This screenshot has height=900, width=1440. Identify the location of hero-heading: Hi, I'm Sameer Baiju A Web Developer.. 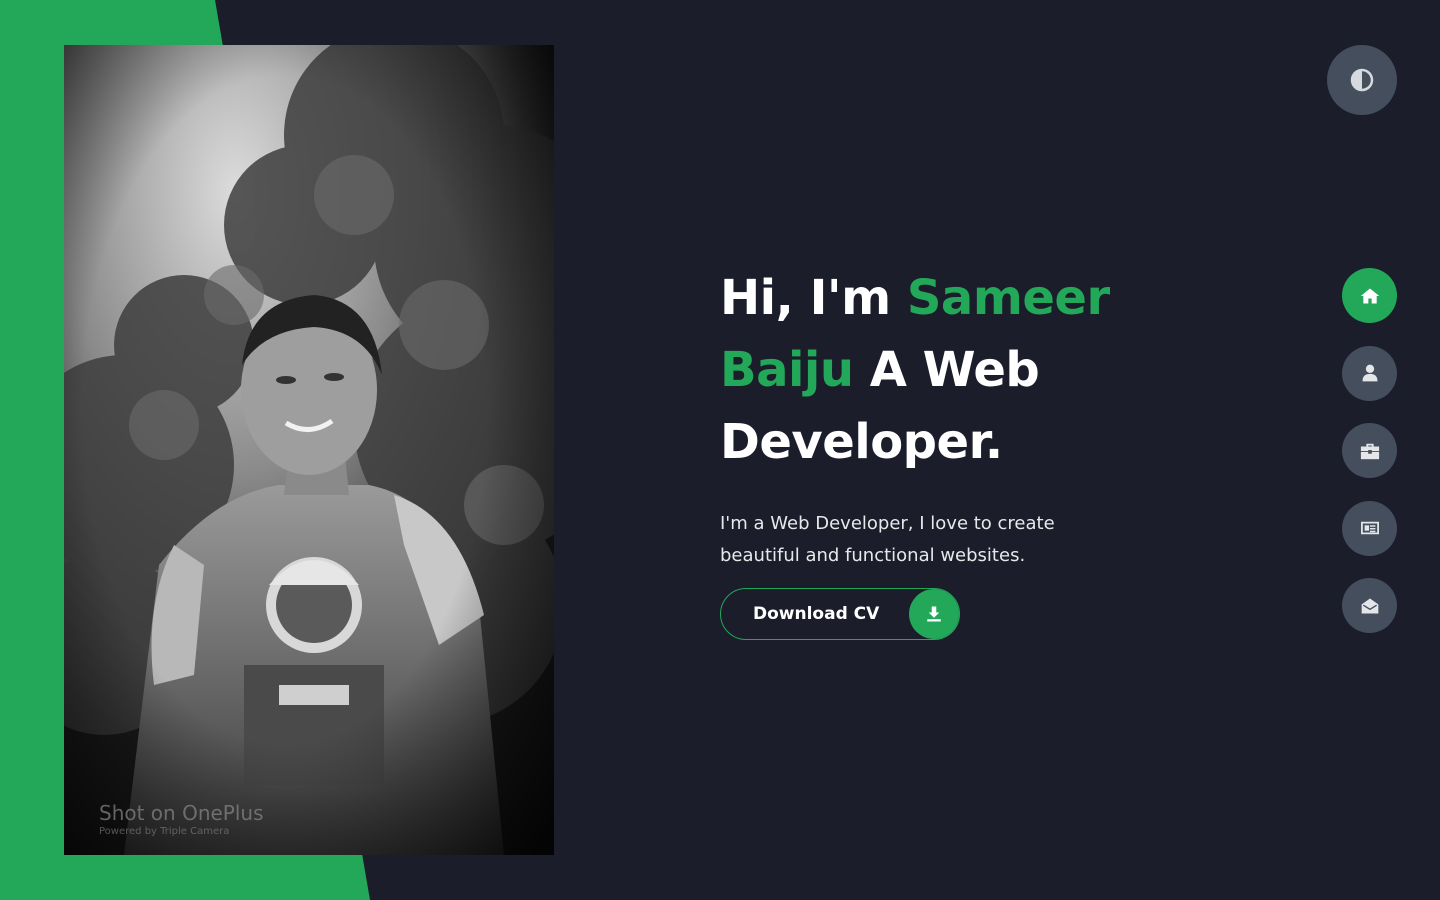
(930, 370).